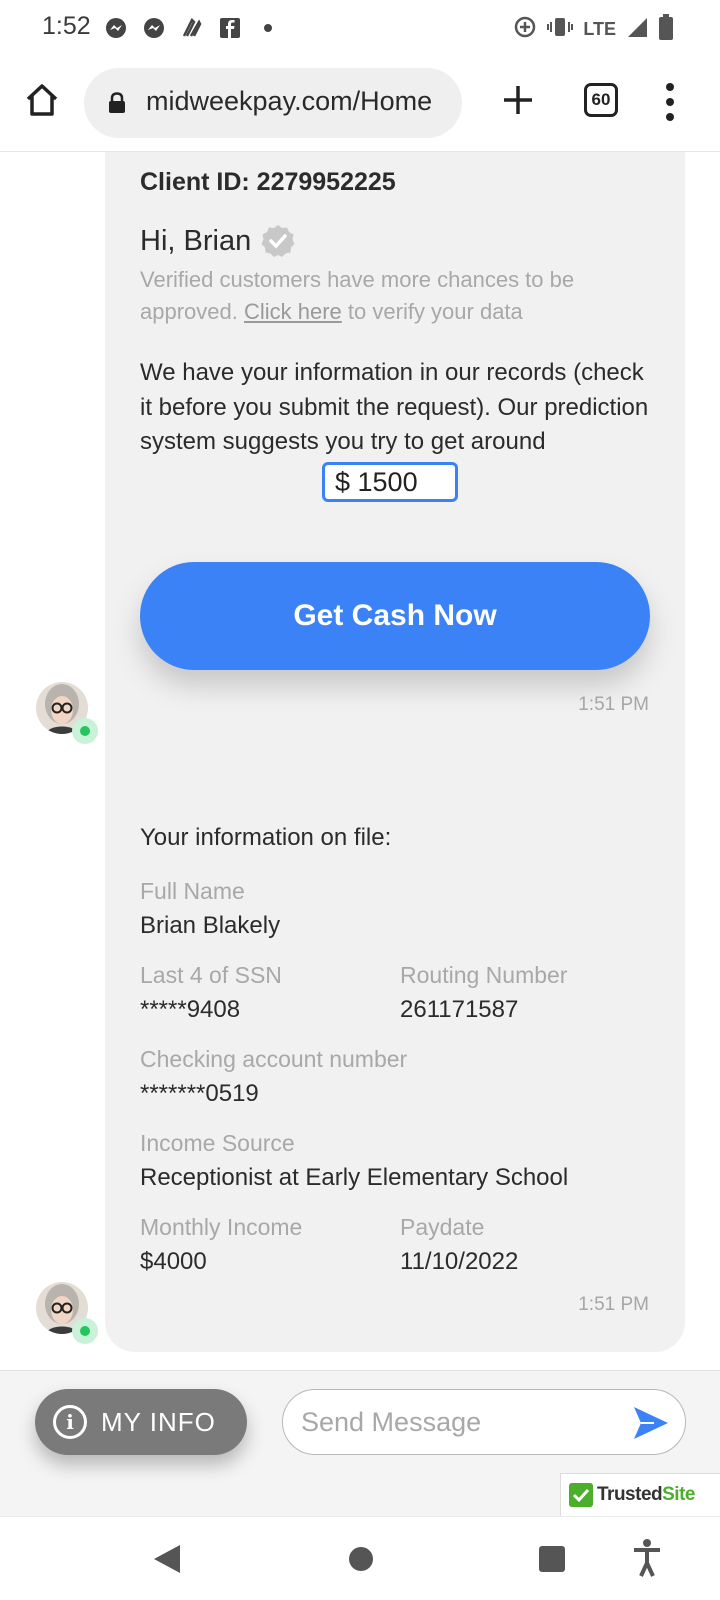 The image size is (720, 1600). I want to click on system-icons: LTE, so click(593, 29).